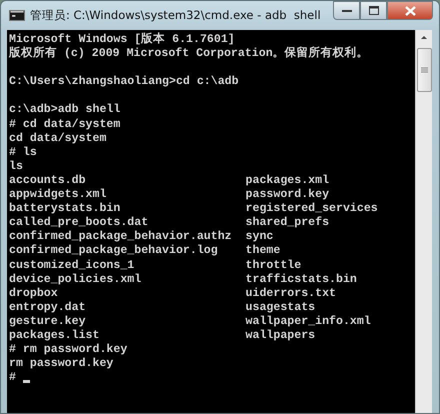 This screenshot has height=414, width=440. Describe the element at coordinates (423, 221) in the screenshot. I see `scrollbar` at that location.